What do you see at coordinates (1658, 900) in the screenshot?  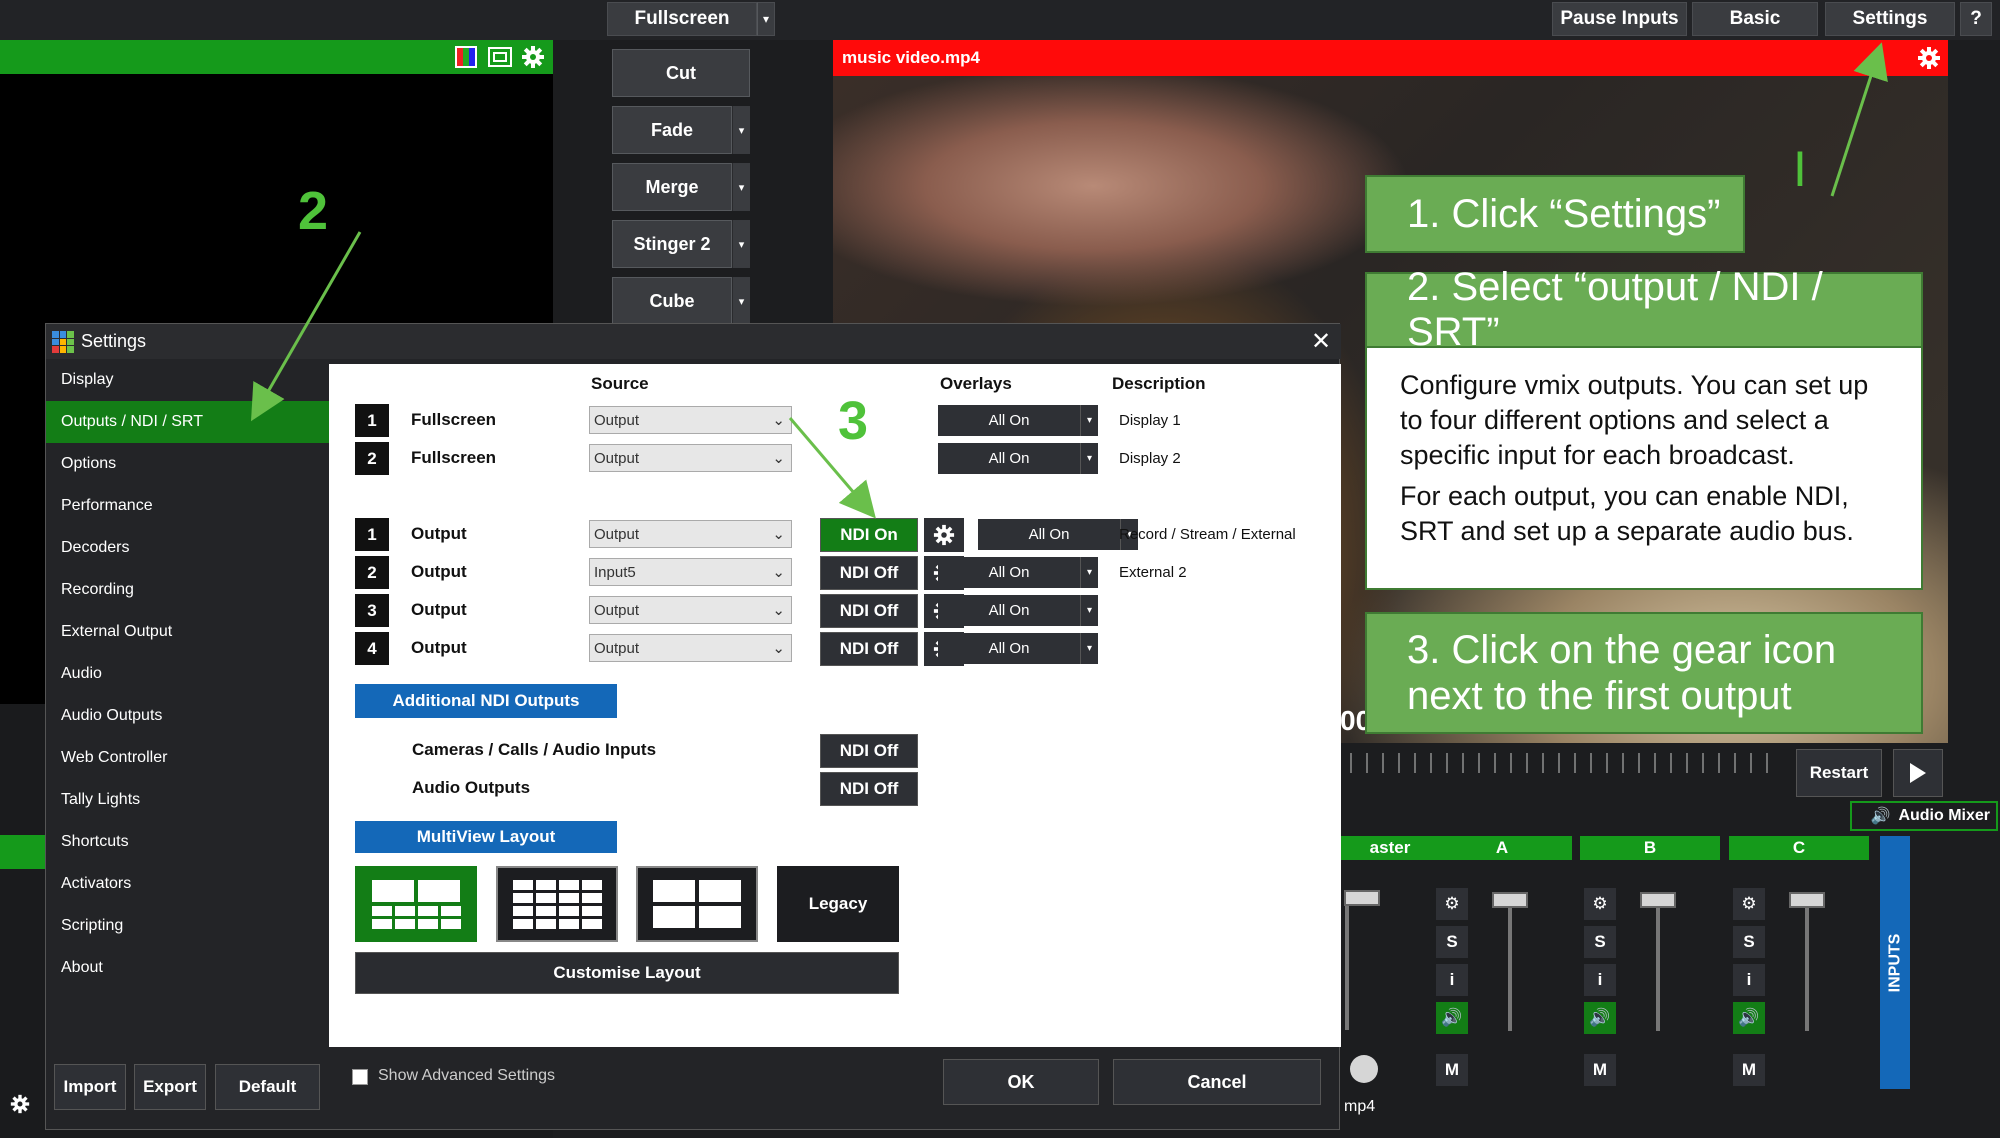 I see `channel-b-slider-knob` at bounding box center [1658, 900].